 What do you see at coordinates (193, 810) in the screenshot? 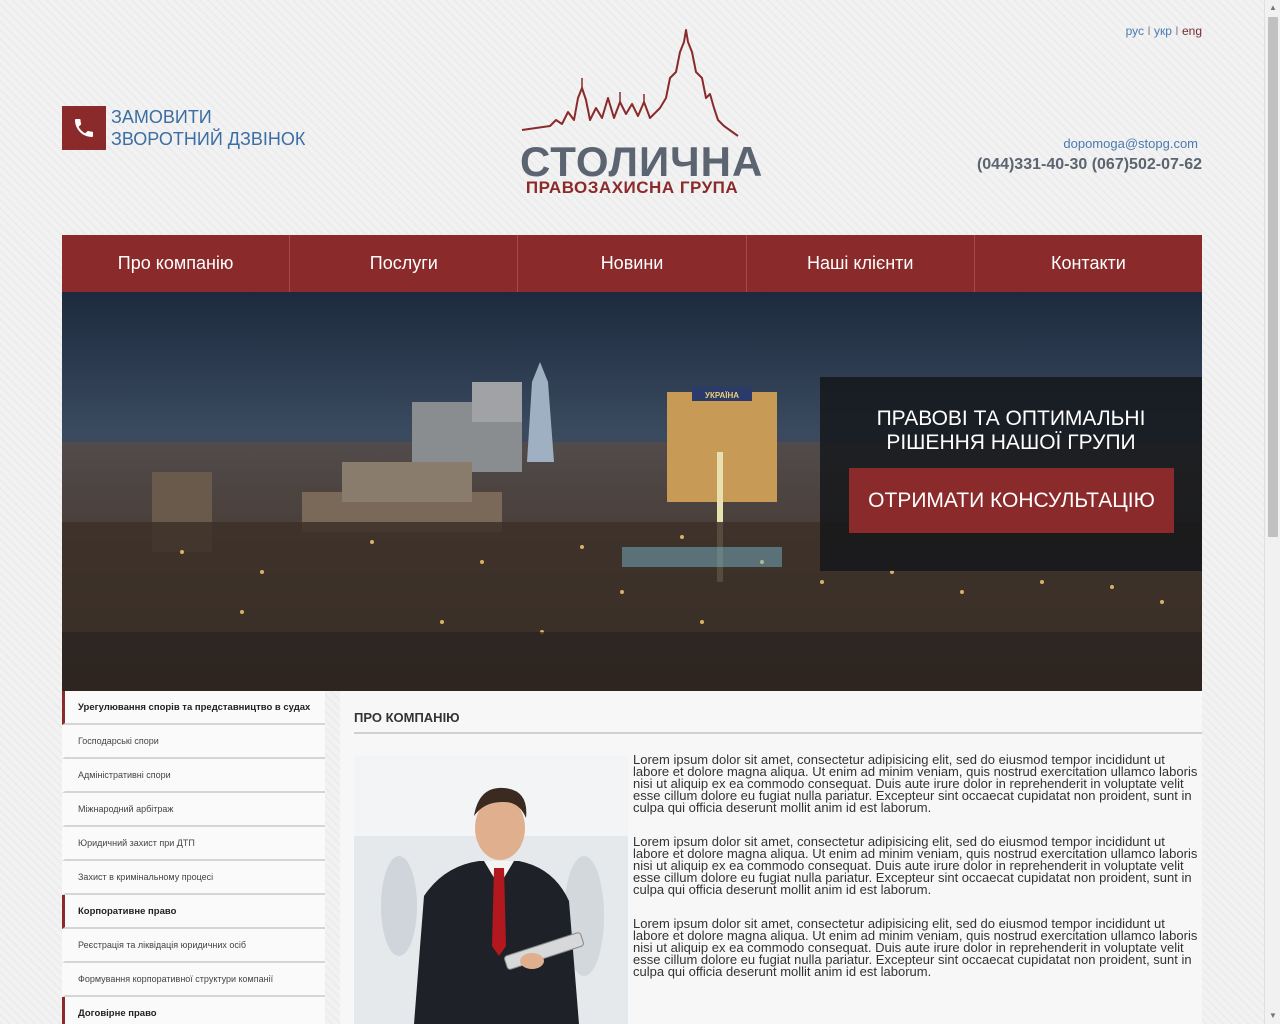
I see `sidebar-item: Міжнародний арбітраж` at bounding box center [193, 810].